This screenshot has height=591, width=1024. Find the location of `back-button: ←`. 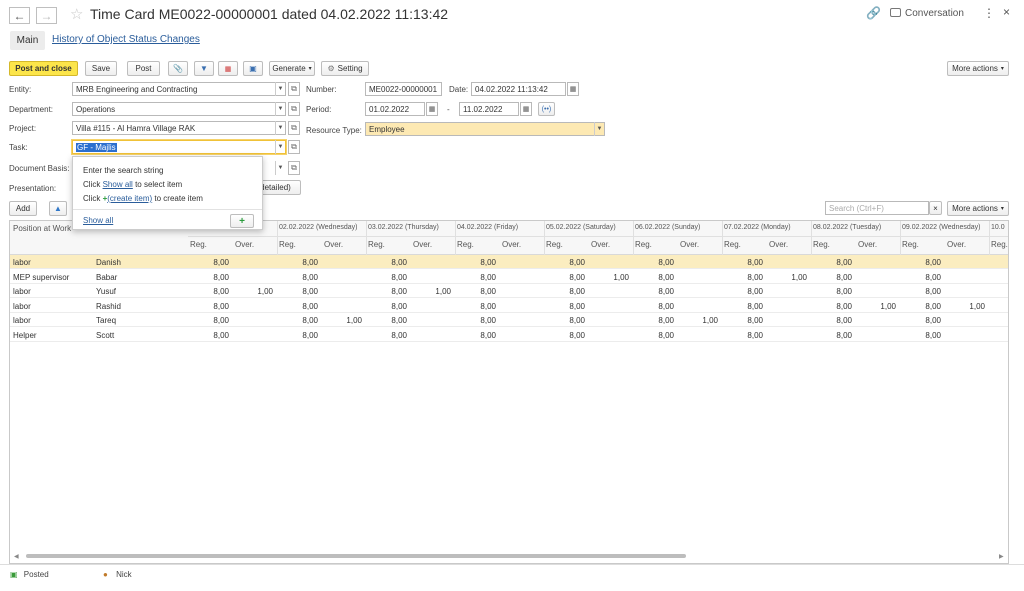

back-button: ← is located at coordinates (19, 15).